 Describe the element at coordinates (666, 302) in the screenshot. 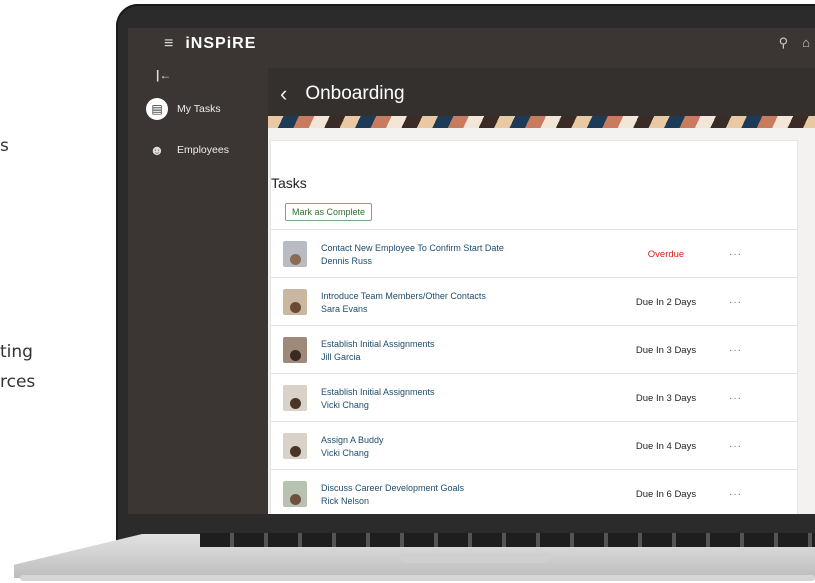

I see `status-badge: Due In 2 Days` at that location.